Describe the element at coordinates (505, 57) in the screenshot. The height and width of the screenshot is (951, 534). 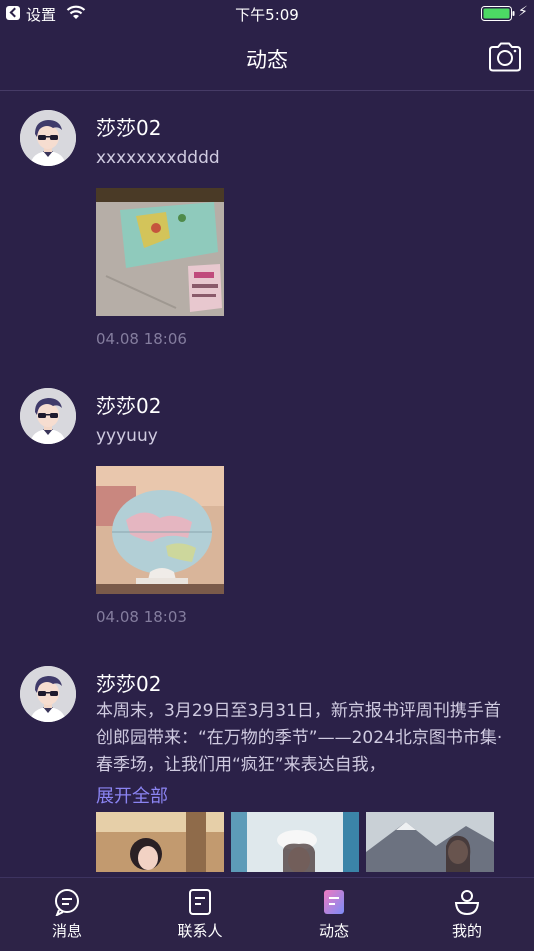
I see `camera-icon` at that location.